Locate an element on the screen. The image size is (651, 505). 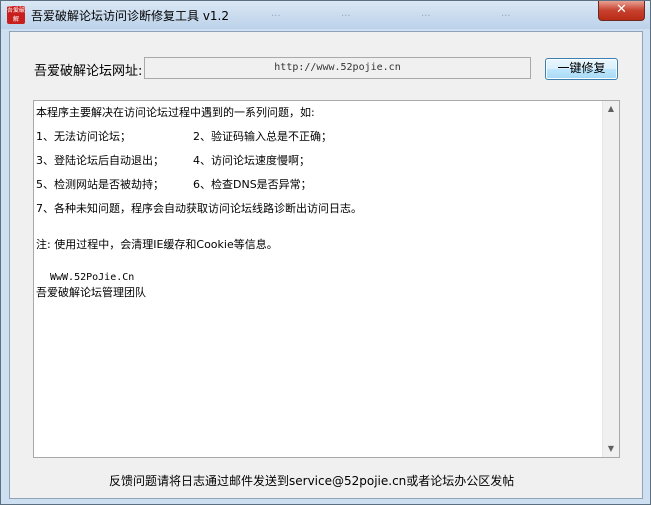
close-button: ✕ is located at coordinates (621, 11).